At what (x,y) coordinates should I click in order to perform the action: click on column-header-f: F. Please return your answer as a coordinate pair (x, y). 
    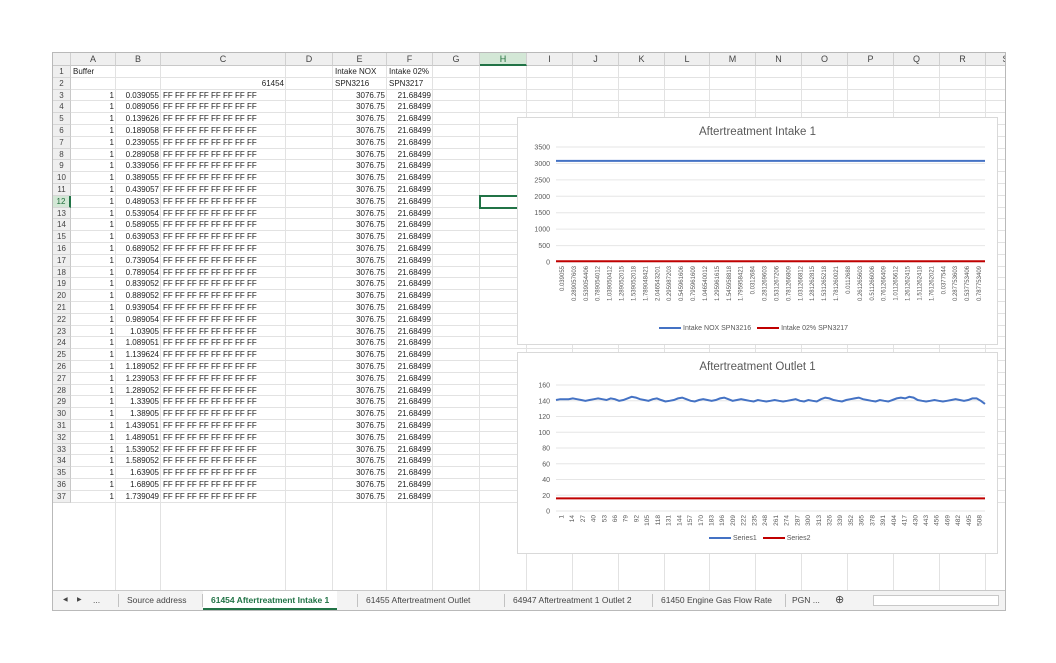
    Looking at the image, I should click on (410, 59).